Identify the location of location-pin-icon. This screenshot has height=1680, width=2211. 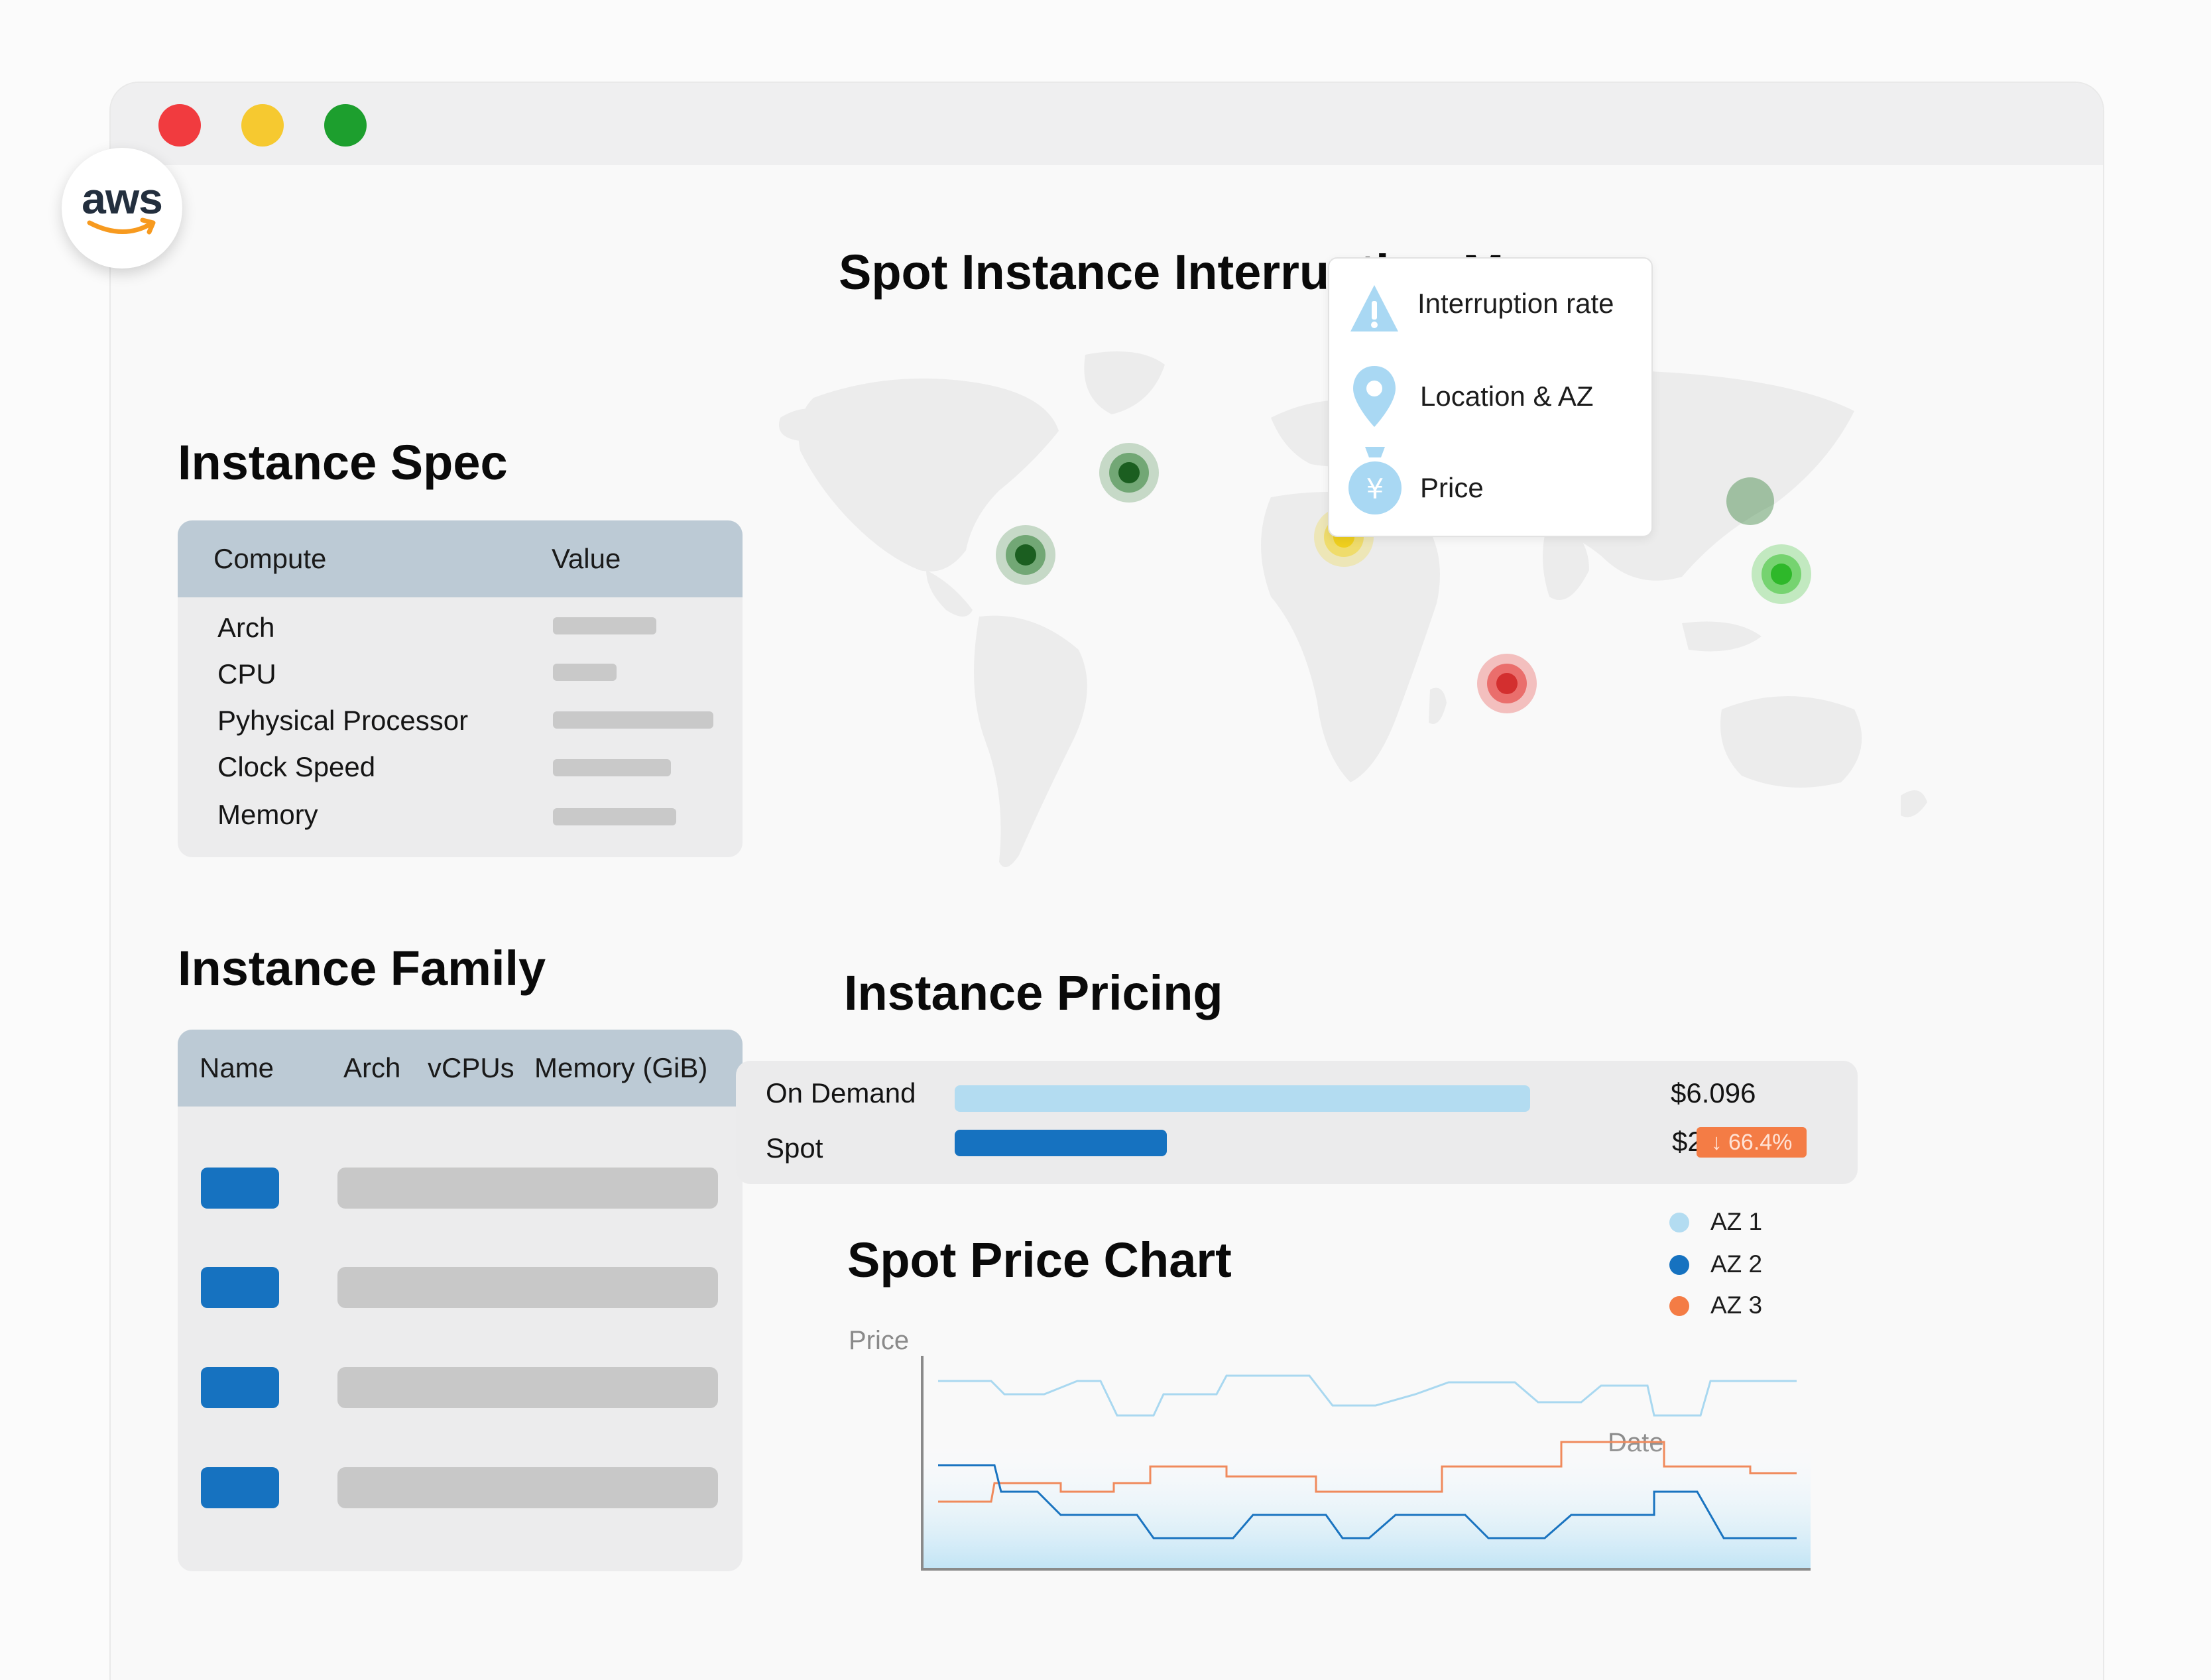
(1374, 396).